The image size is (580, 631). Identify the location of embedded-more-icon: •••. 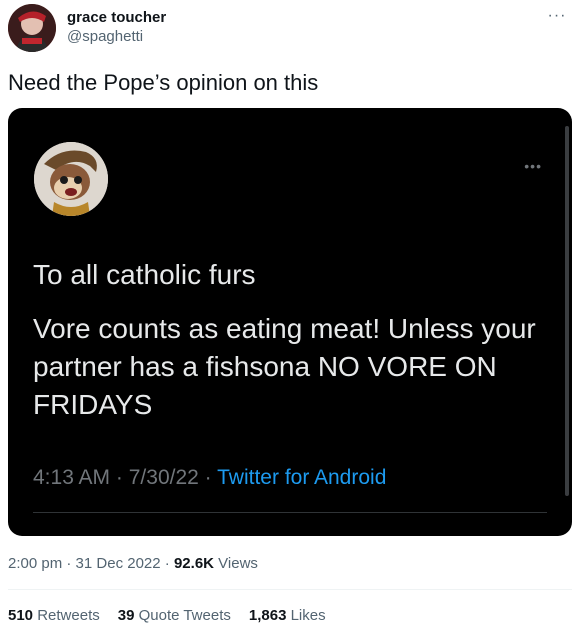
(533, 166).